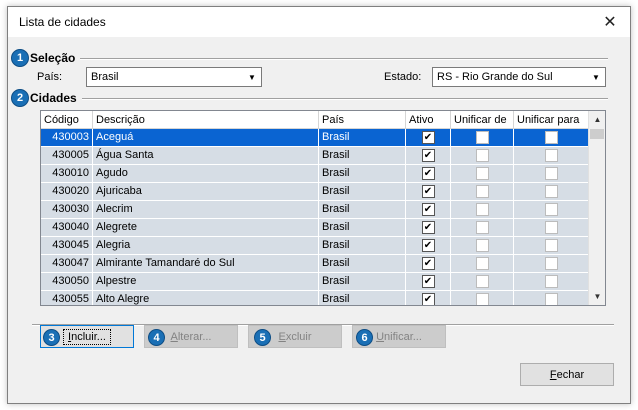 Image resolution: width=638 pixels, height=410 pixels. I want to click on step-badge-4: 4, so click(156, 337).